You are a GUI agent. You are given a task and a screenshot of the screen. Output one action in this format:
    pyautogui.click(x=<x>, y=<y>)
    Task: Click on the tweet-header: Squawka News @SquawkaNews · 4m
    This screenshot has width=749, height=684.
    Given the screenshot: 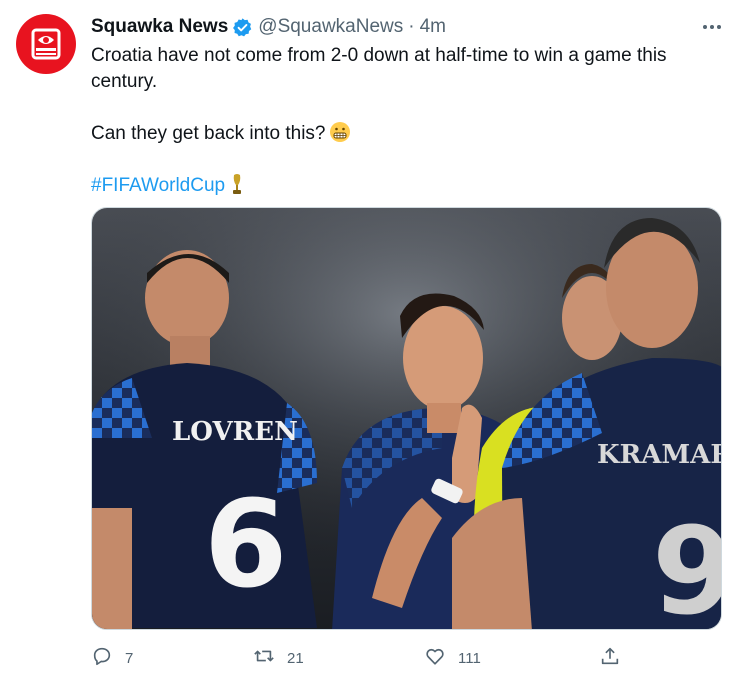 What is the action you would take?
    pyautogui.click(x=268, y=27)
    